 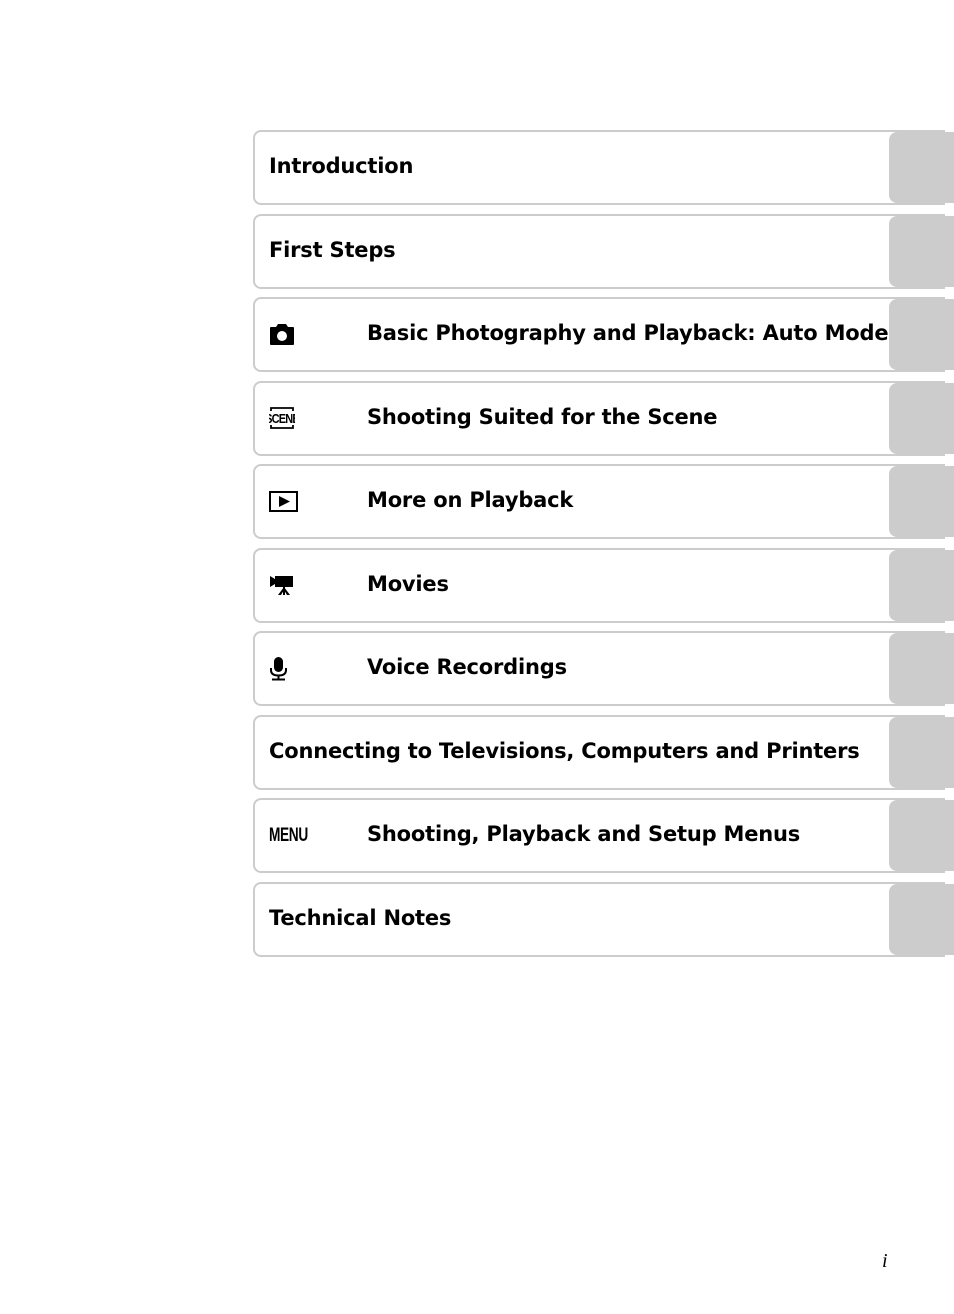 What do you see at coordinates (282, 585) in the screenshot?
I see `movie-camera-icon` at bounding box center [282, 585].